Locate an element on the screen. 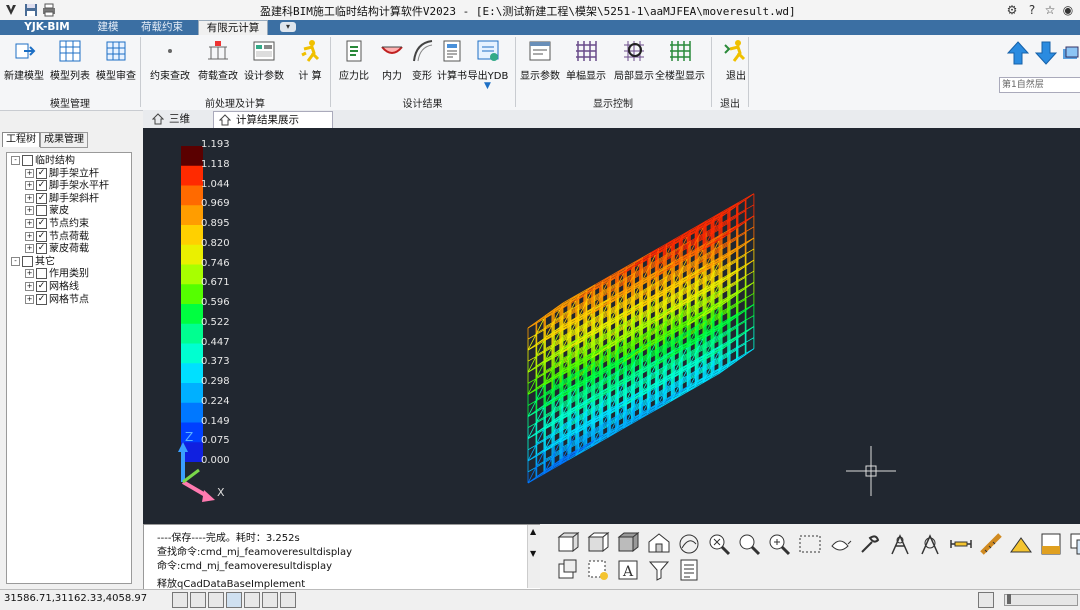  tab-brand: YJK-BIM is located at coordinates (47, 27).